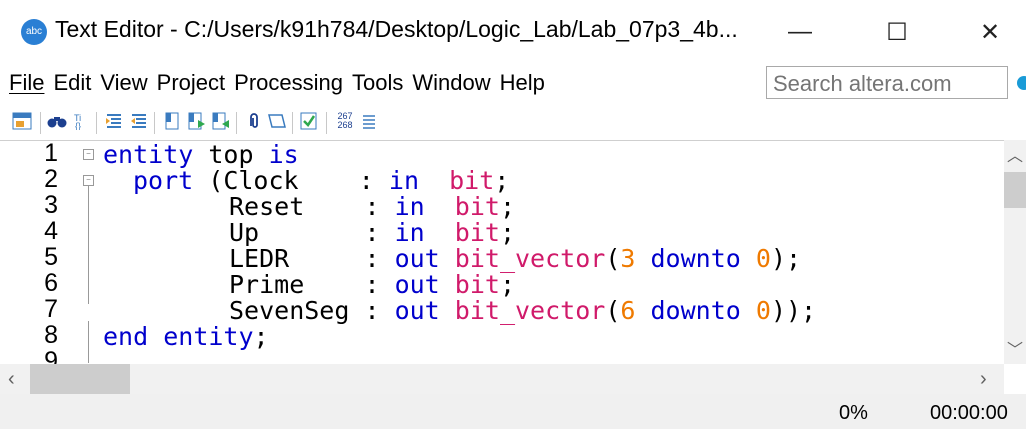 The width and height of the screenshot is (1026, 429). What do you see at coordinates (1015, 348) in the screenshot?
I see `scroll-down-icon: ﹀` at bounding box center [1015, 348].